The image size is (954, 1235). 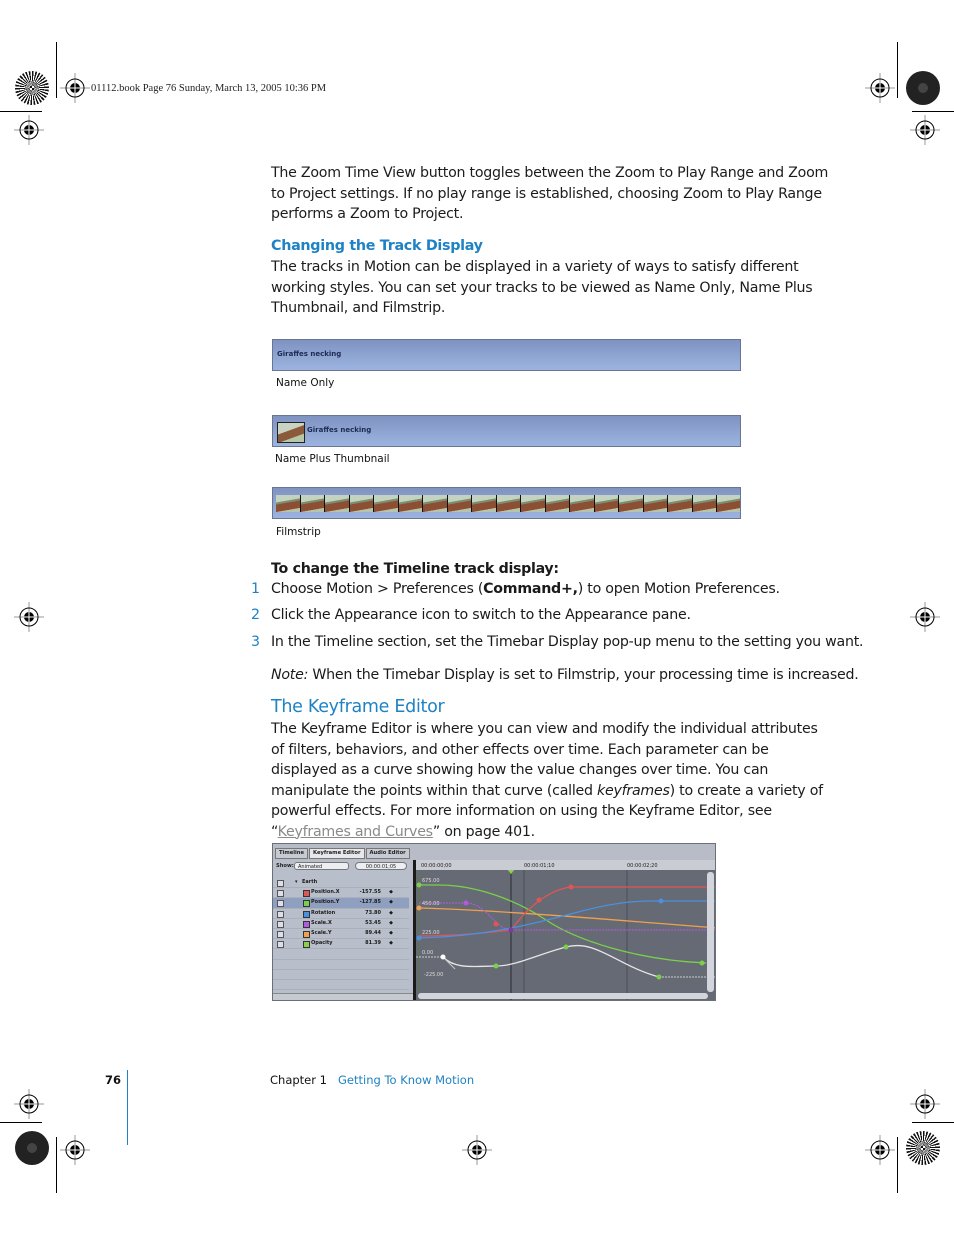 I want to click on filmstrip-frames, so click(x=508, y=503).